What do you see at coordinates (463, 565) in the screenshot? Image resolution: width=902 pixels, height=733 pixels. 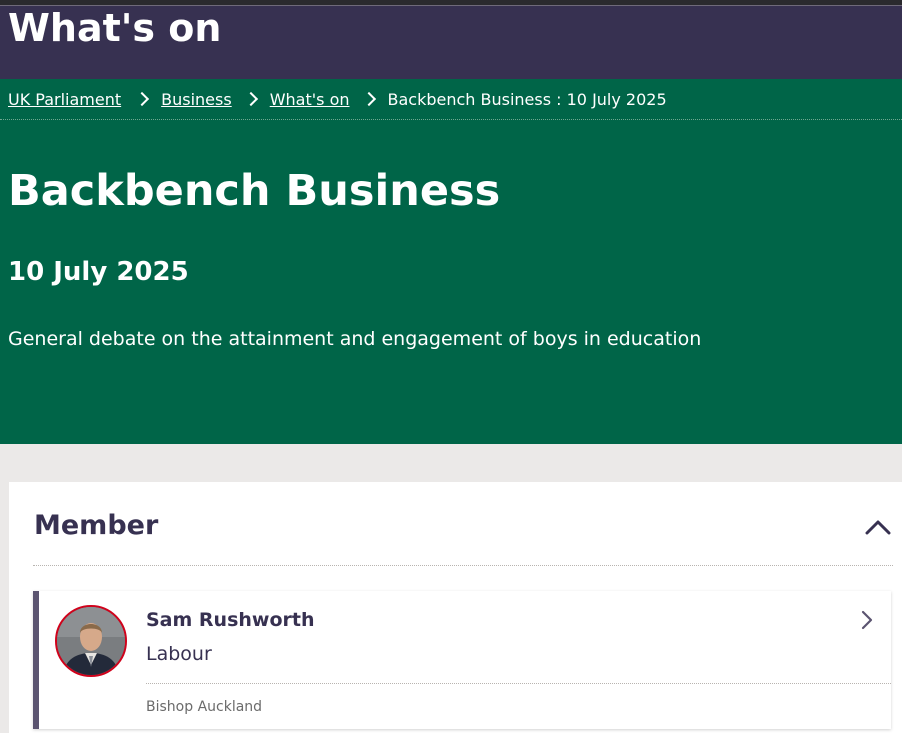 I see `section-divider` at bounding box center [463, 565].